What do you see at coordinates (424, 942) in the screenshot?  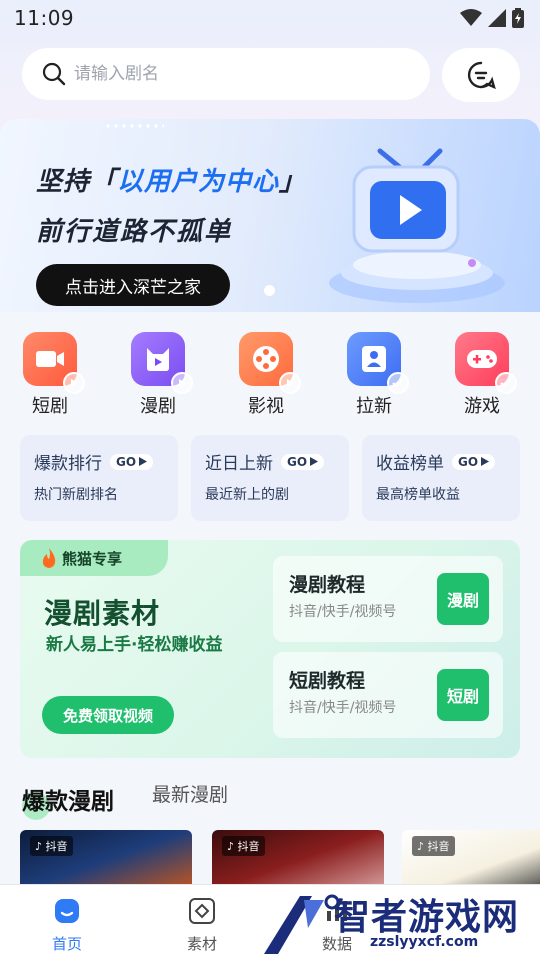 I see `watermark-url: zzslyyxcf.com` at bounding box center [424, 942].